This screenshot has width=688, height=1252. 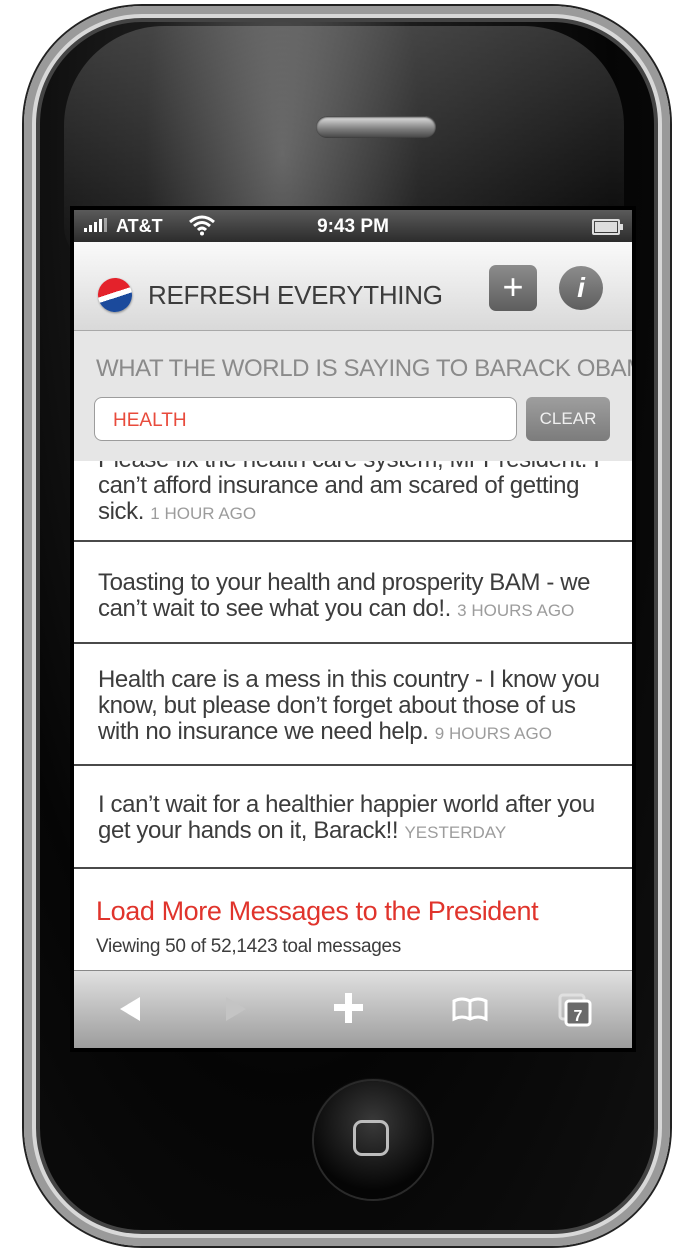 I want to click on add-message-button: +, so click(x=513, y=288).